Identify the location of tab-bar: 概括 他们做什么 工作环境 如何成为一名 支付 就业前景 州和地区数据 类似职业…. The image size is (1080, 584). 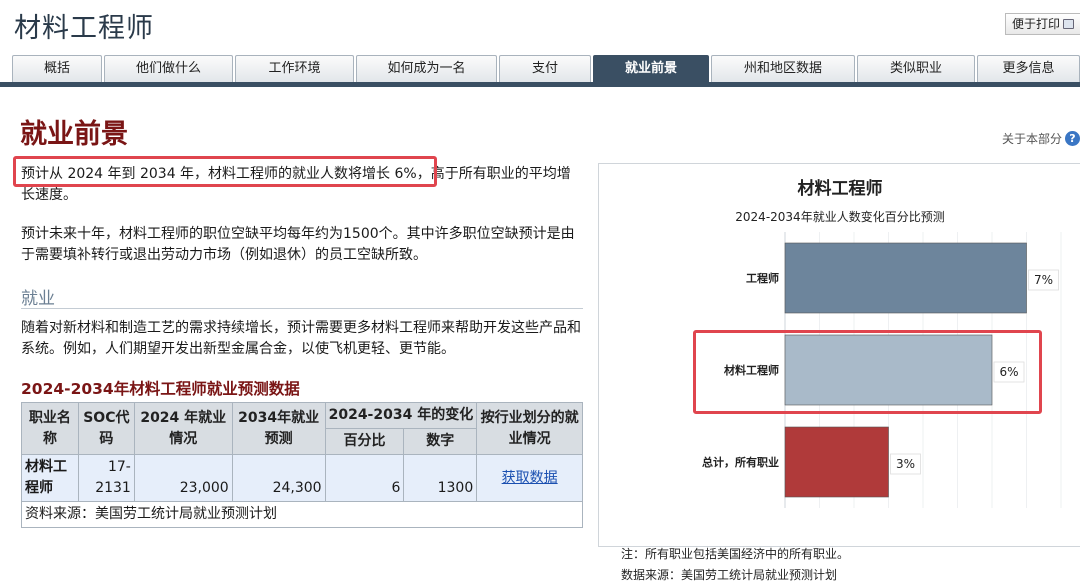
(540, 71).